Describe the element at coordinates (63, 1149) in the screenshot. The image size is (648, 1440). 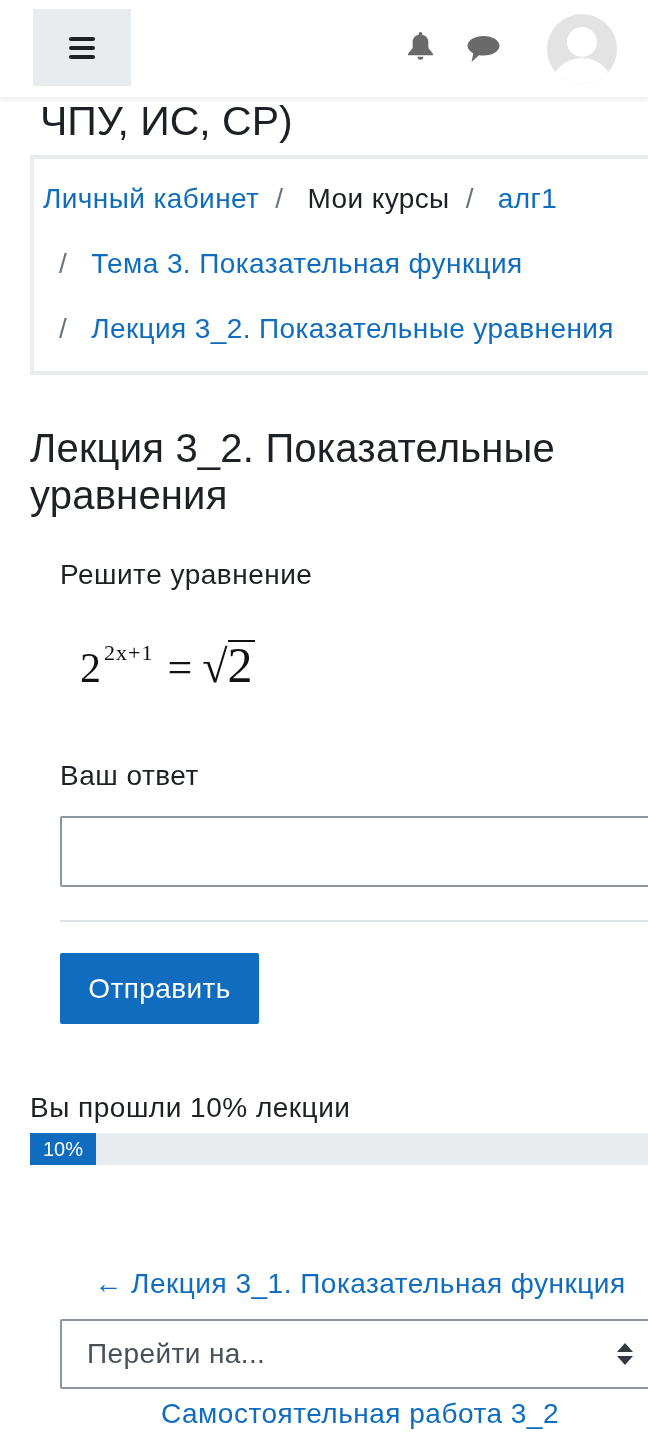
I see `progress-percent: 10%` at that location.